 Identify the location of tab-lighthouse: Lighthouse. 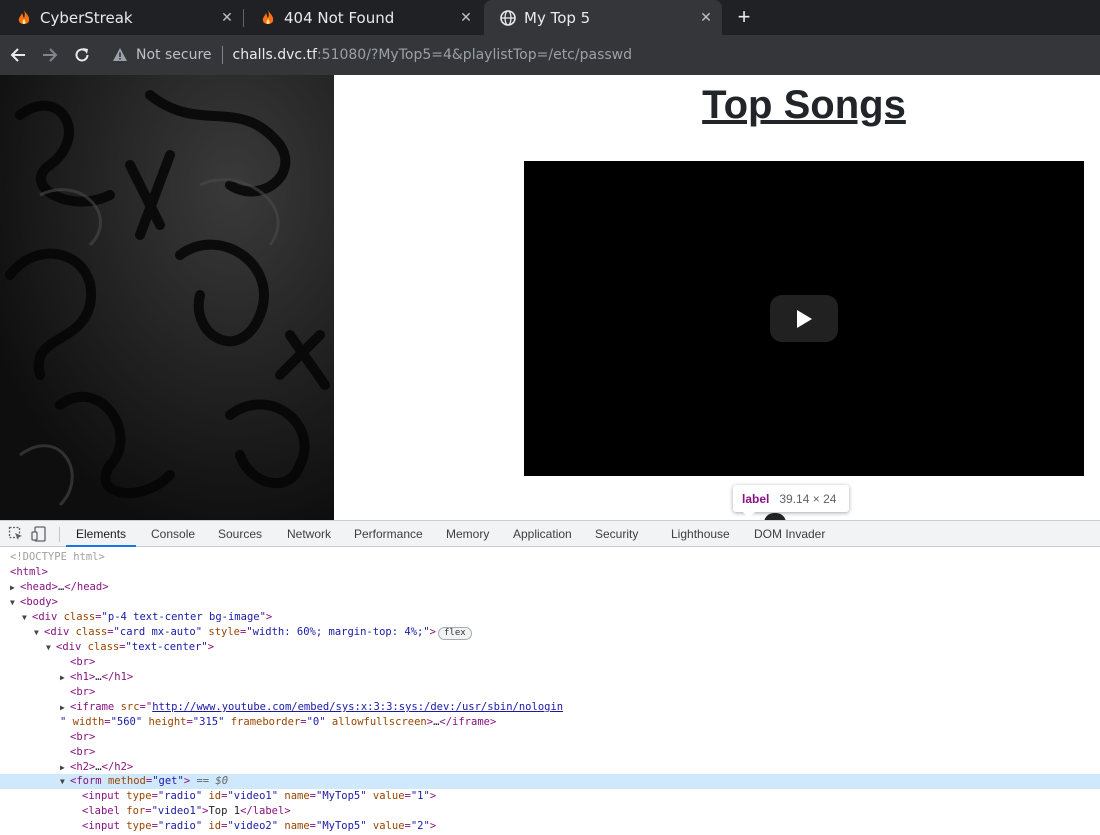
(700, 534).